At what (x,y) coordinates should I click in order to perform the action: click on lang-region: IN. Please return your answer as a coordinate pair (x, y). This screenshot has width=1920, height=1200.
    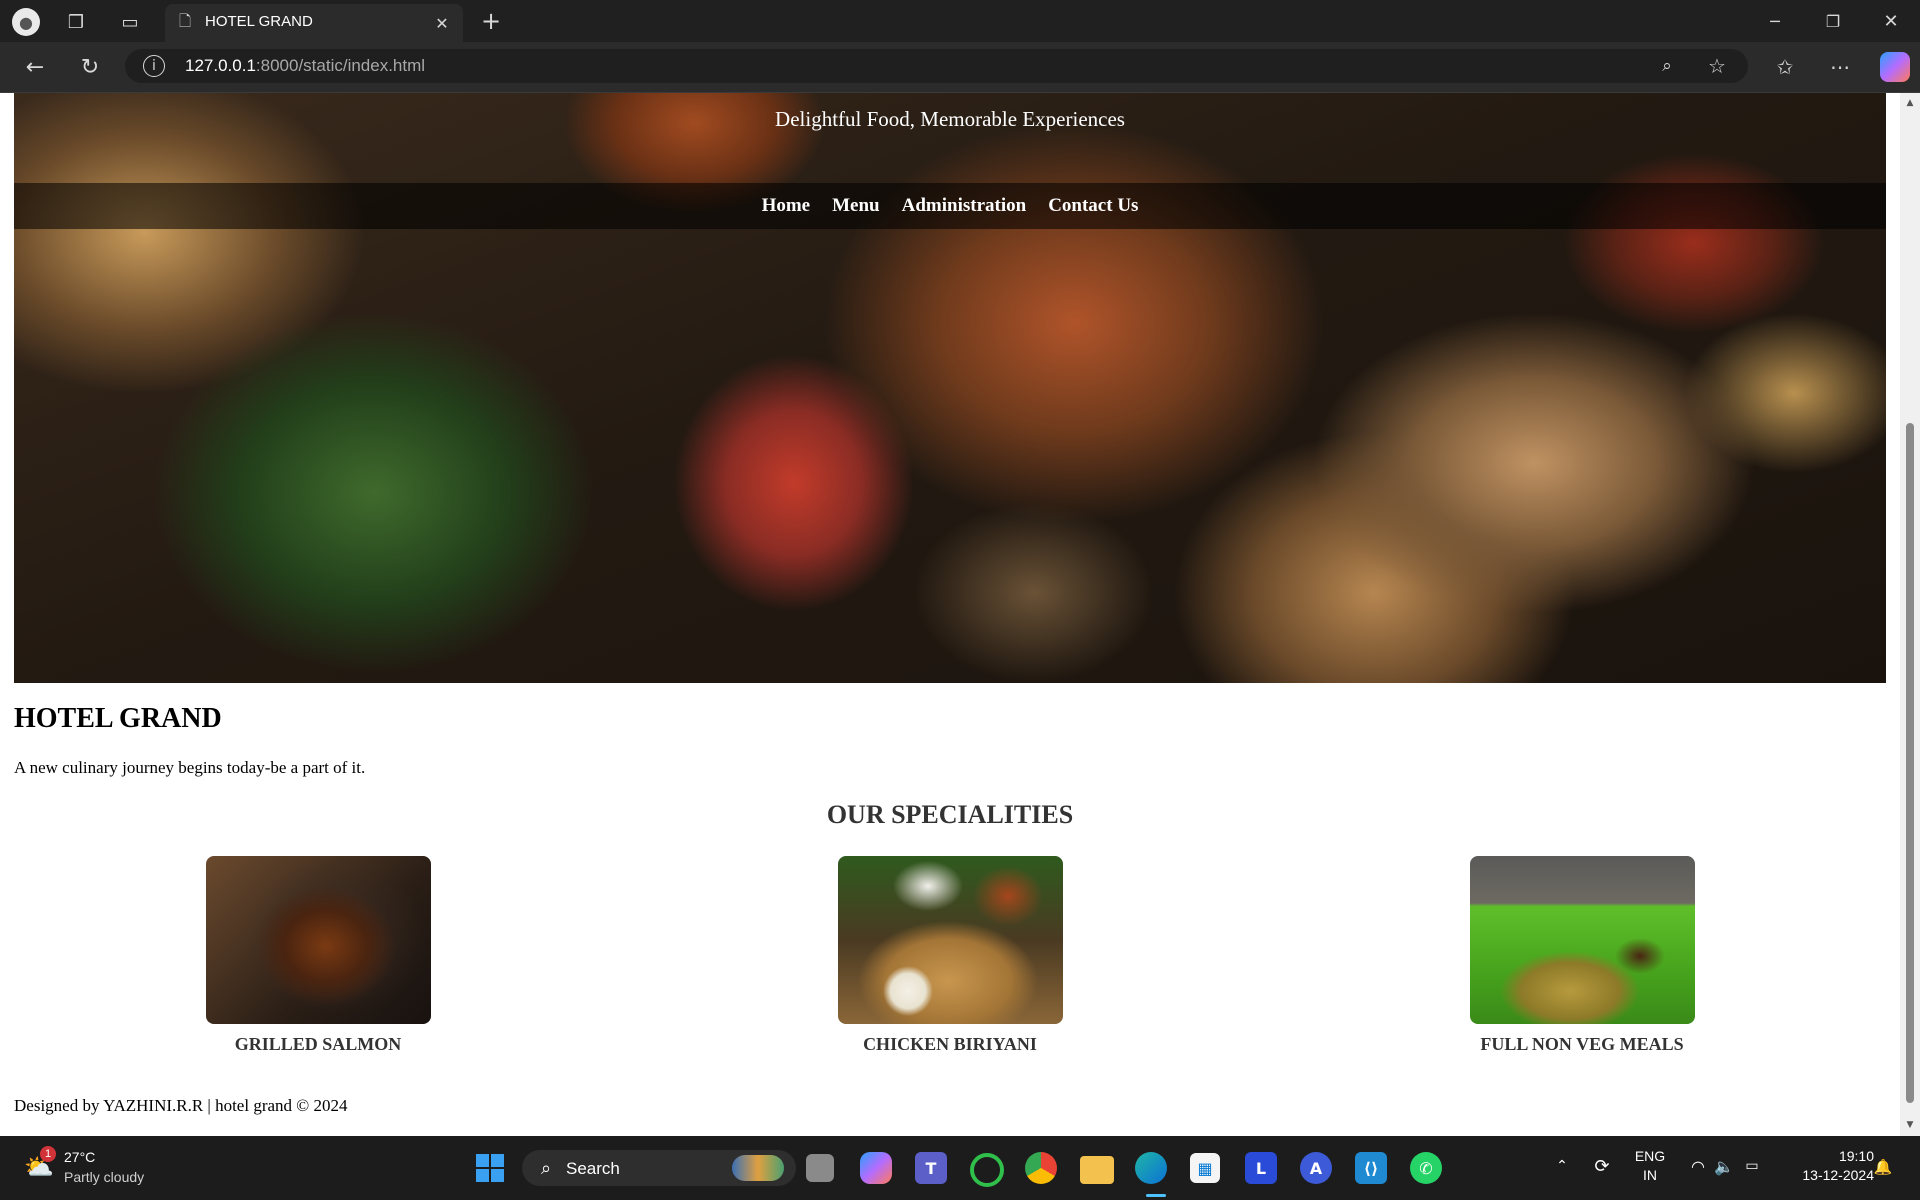
    Looking at the image, I should click on (1650, 1175).